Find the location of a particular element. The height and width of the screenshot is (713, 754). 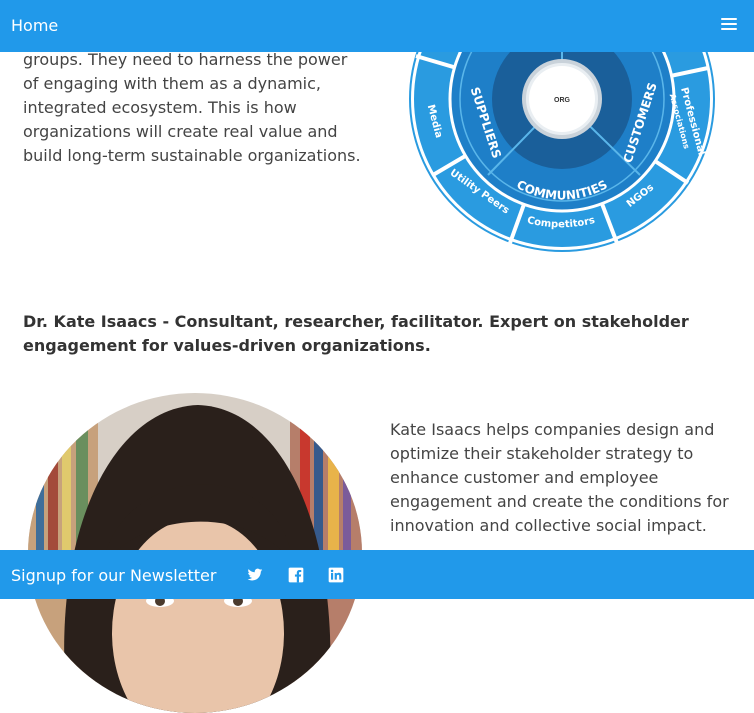

twitter-icon is located at coordinates (255, 575).